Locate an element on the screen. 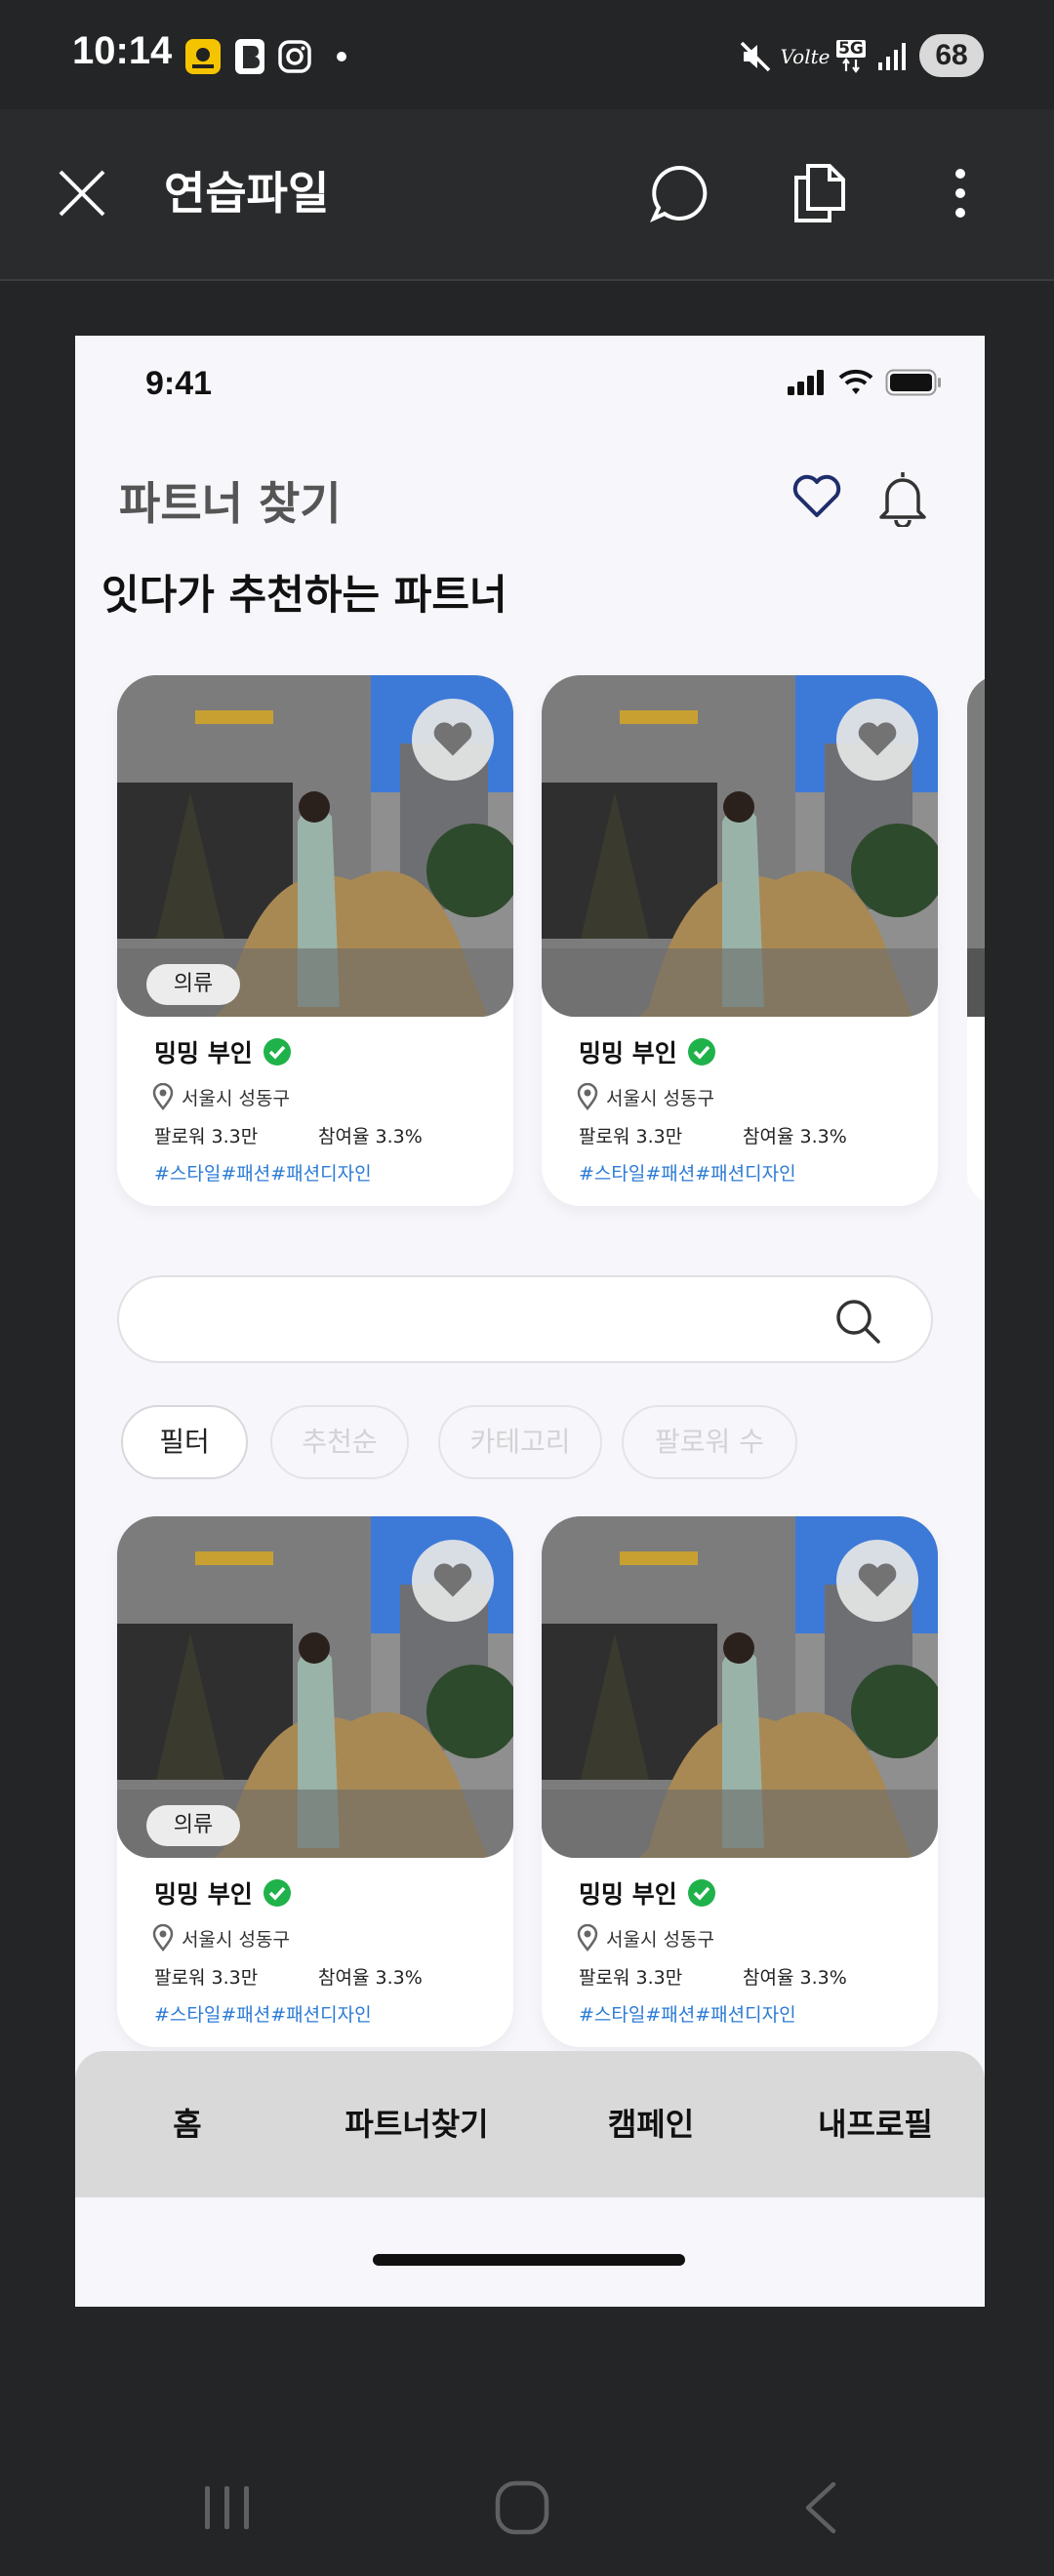  notification-button is located at coordinates (902, 499).